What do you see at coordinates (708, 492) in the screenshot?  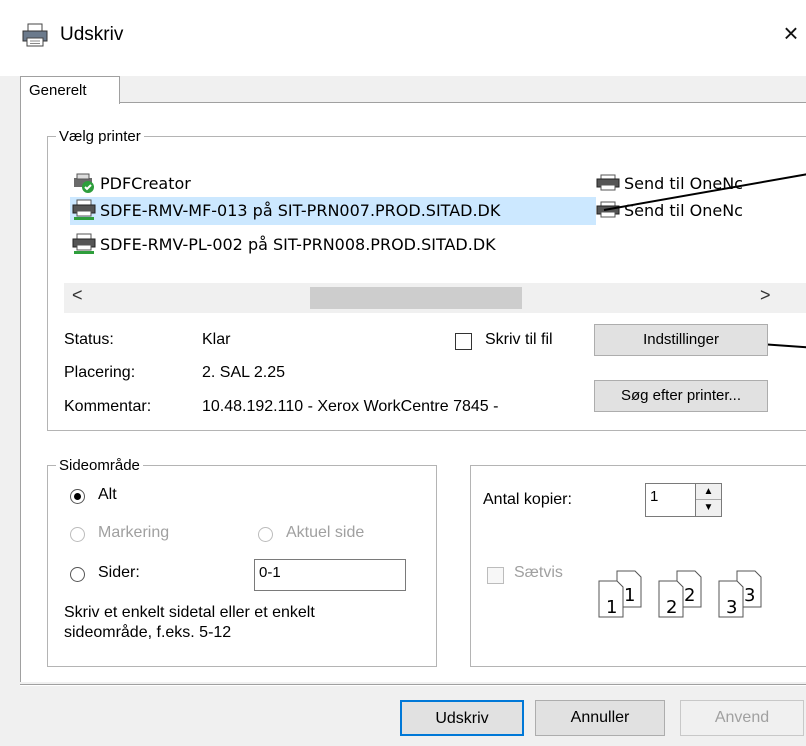 I see `spin-up-icon: ▲` at bounding box center [708, 492].